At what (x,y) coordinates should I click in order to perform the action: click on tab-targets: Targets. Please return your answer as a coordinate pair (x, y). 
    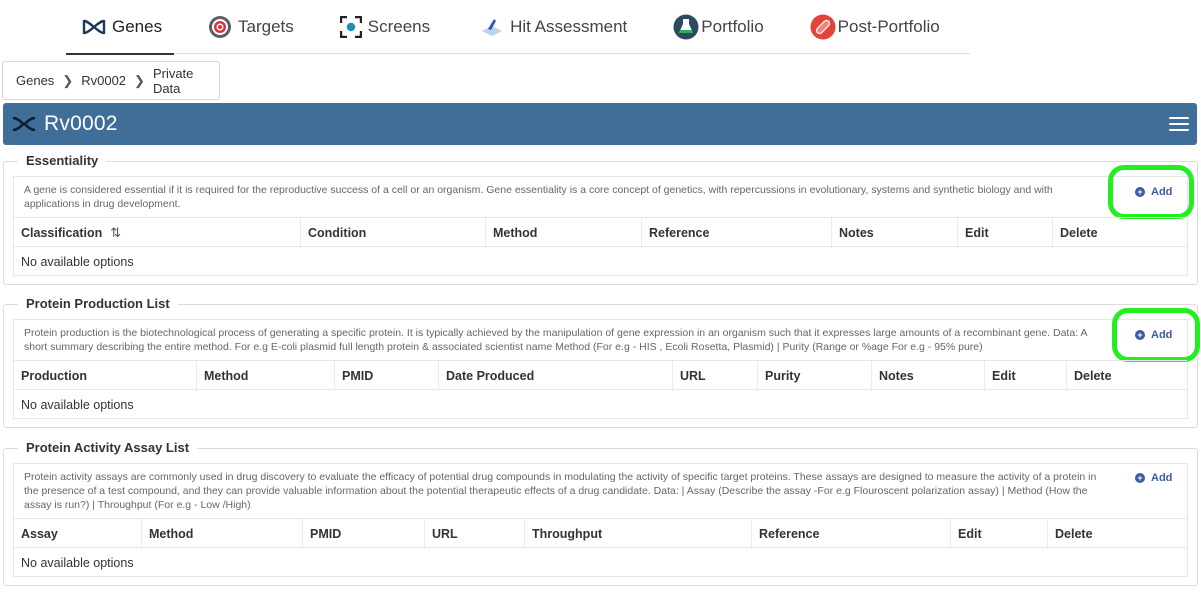
    Looking at the image, I should click on (251, 27).